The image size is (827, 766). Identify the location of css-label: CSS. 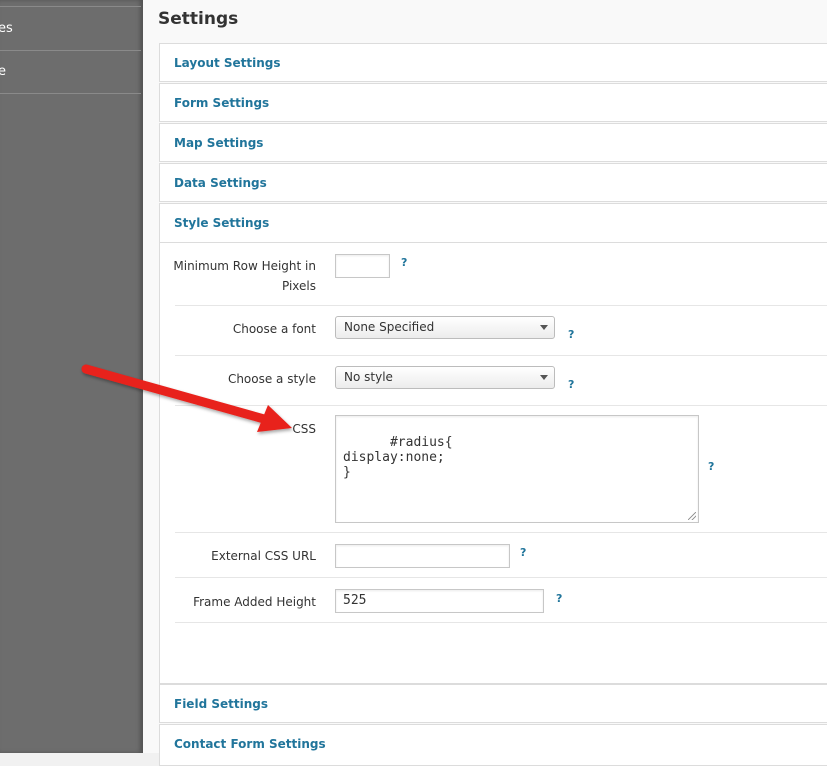
(304, 429).